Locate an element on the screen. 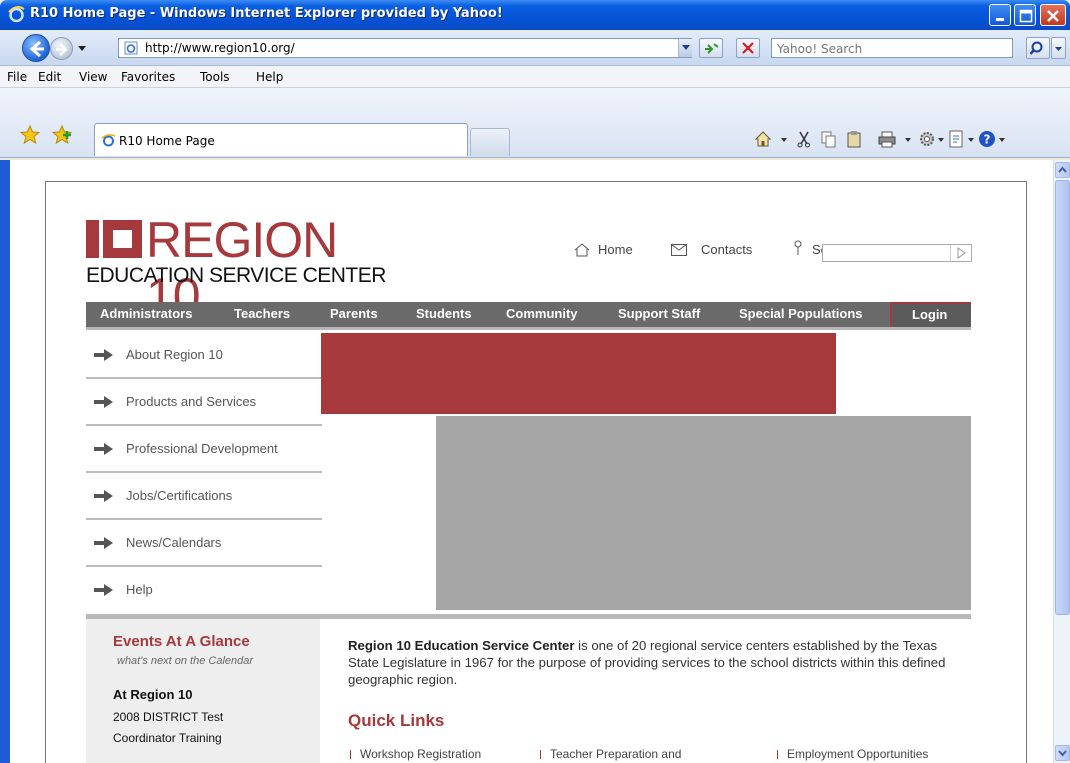  paste-icon is located at coordinates (854, 139).